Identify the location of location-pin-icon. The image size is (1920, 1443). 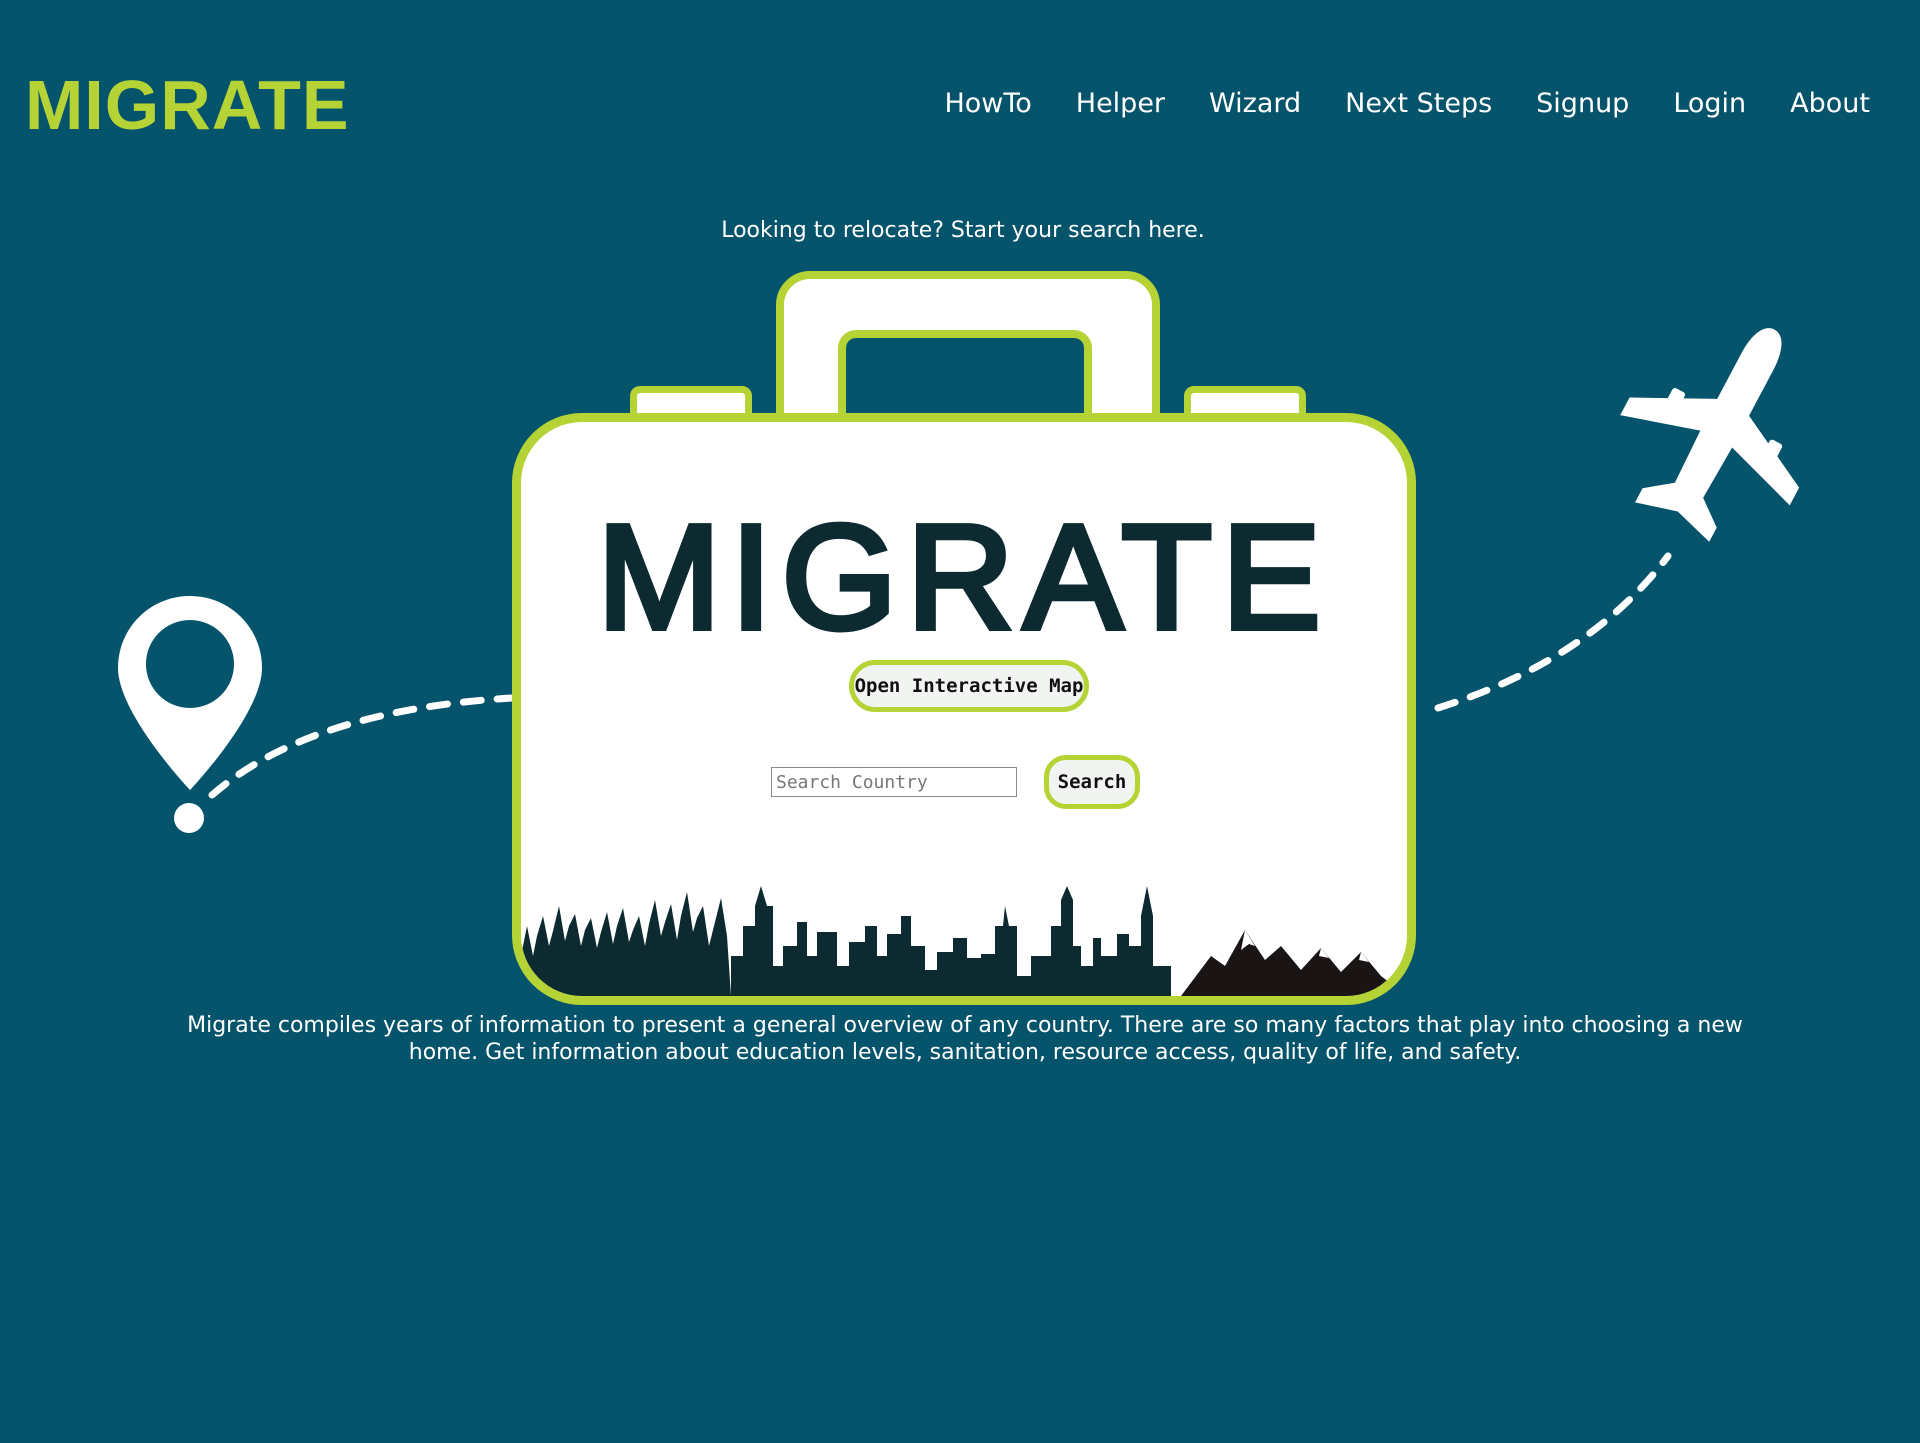
(190, 714).